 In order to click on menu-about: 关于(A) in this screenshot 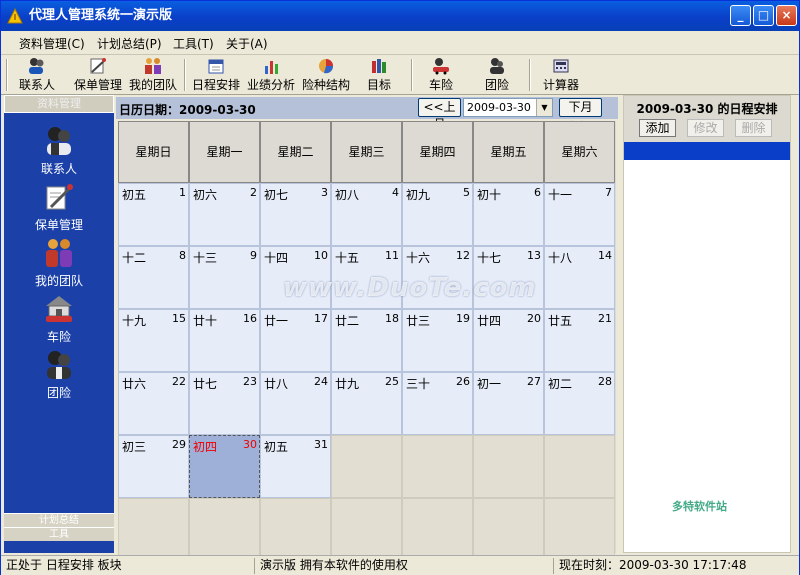, I will do `click(247, 43)`.